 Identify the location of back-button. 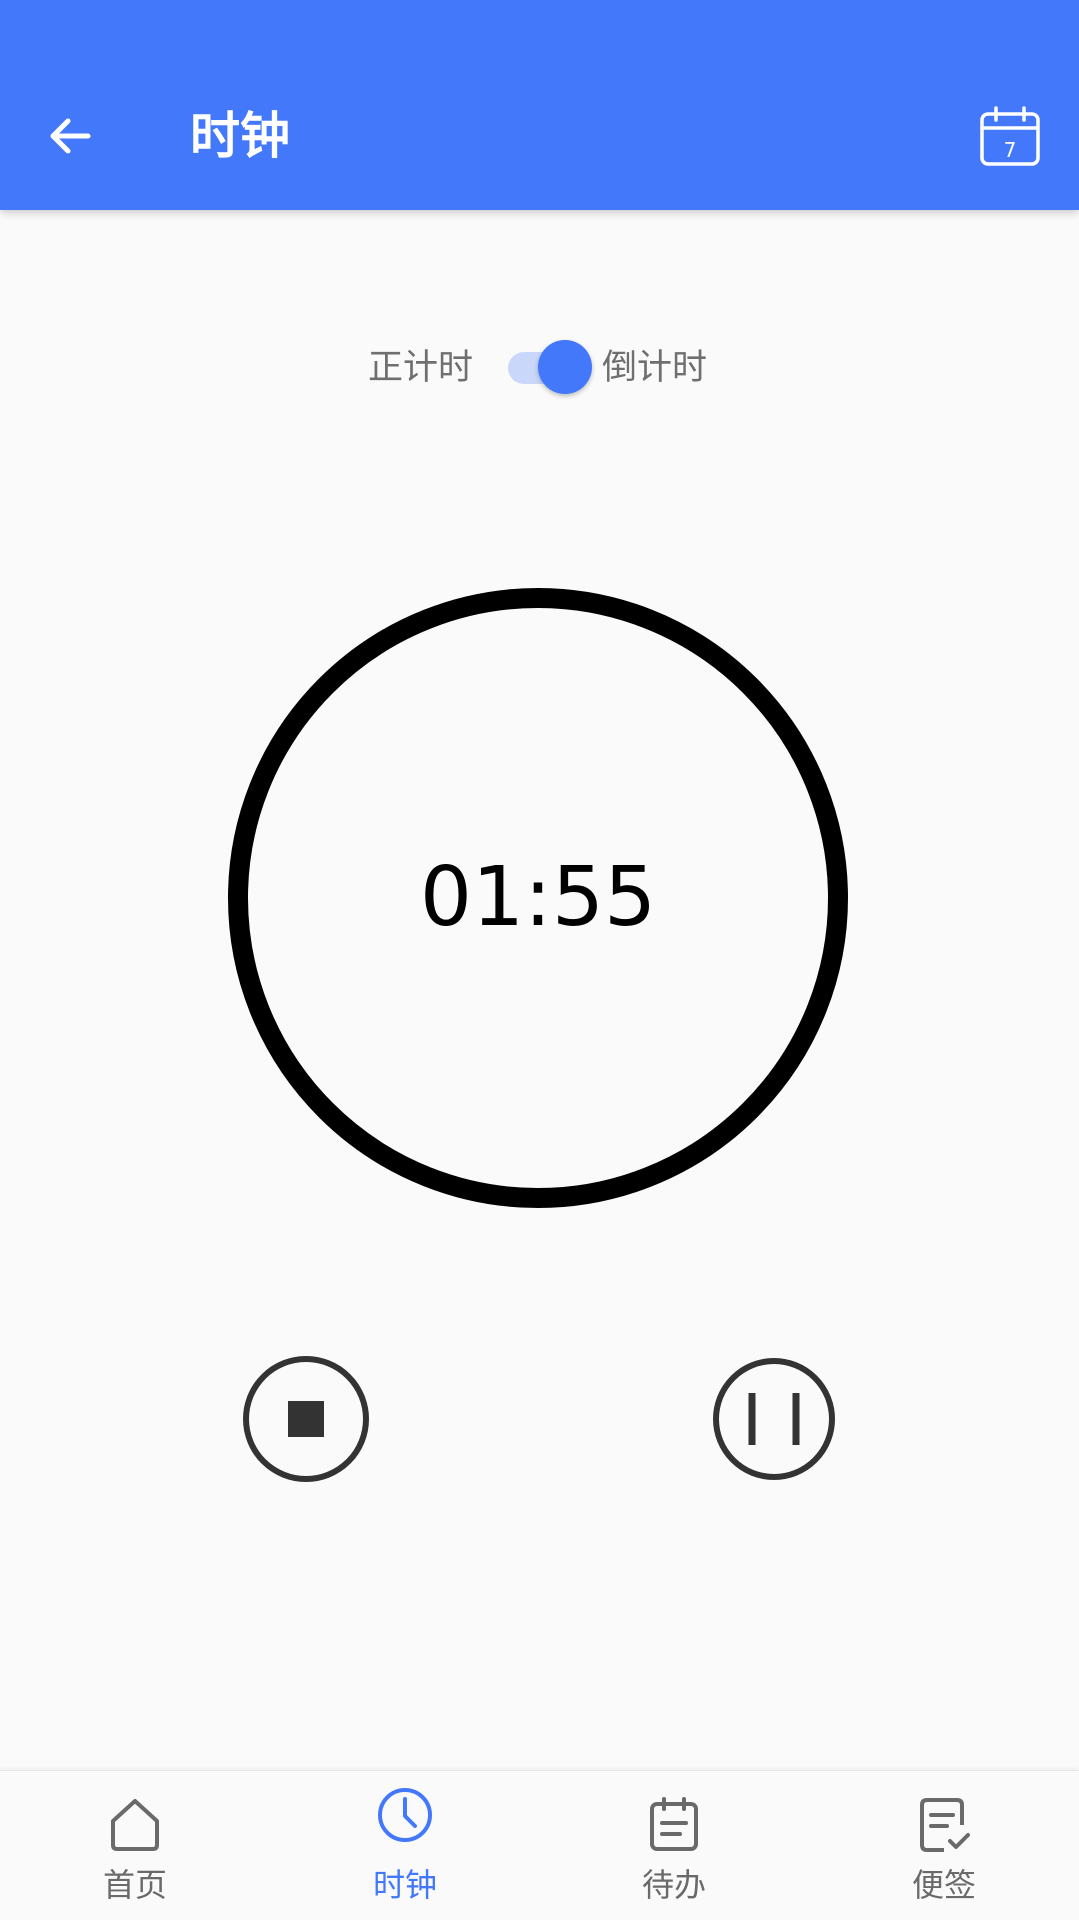
(70, 136).